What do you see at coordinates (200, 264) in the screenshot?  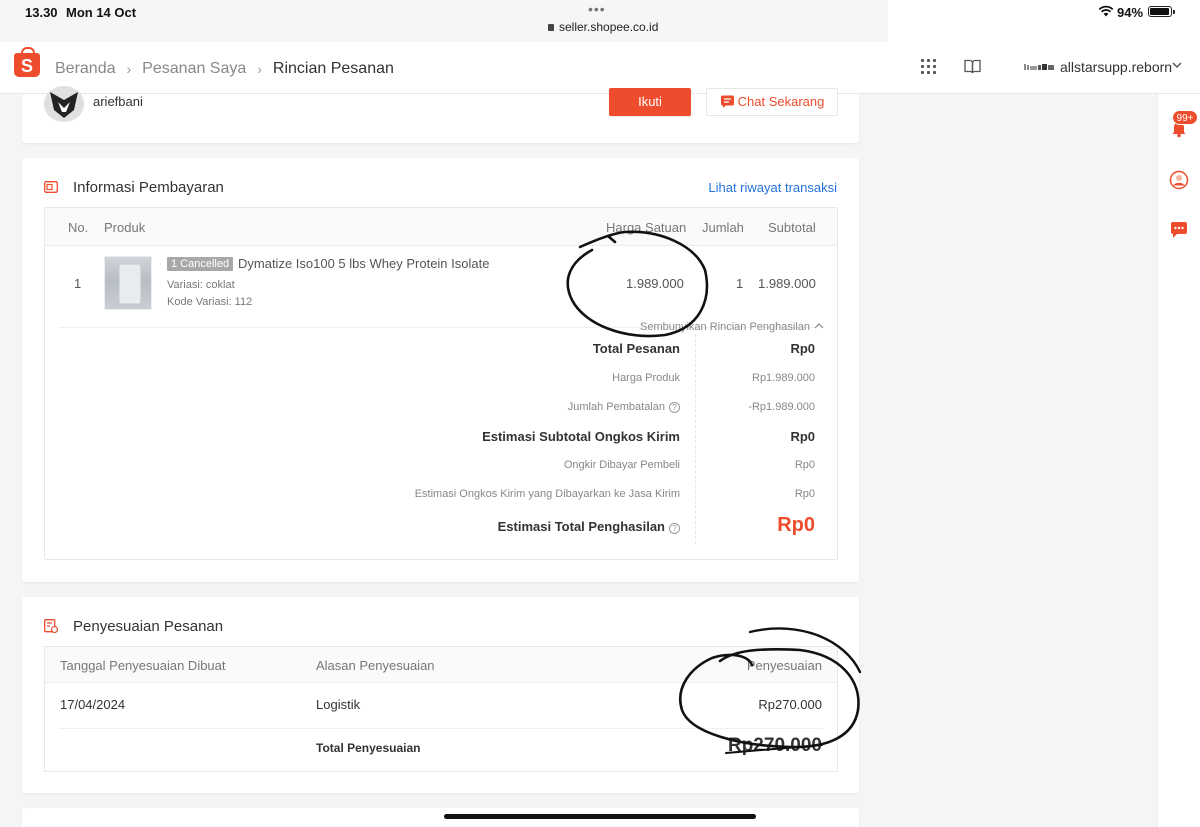 I see `cancelled-badge: 1 Cancelled` at bounding box center [200, 264].